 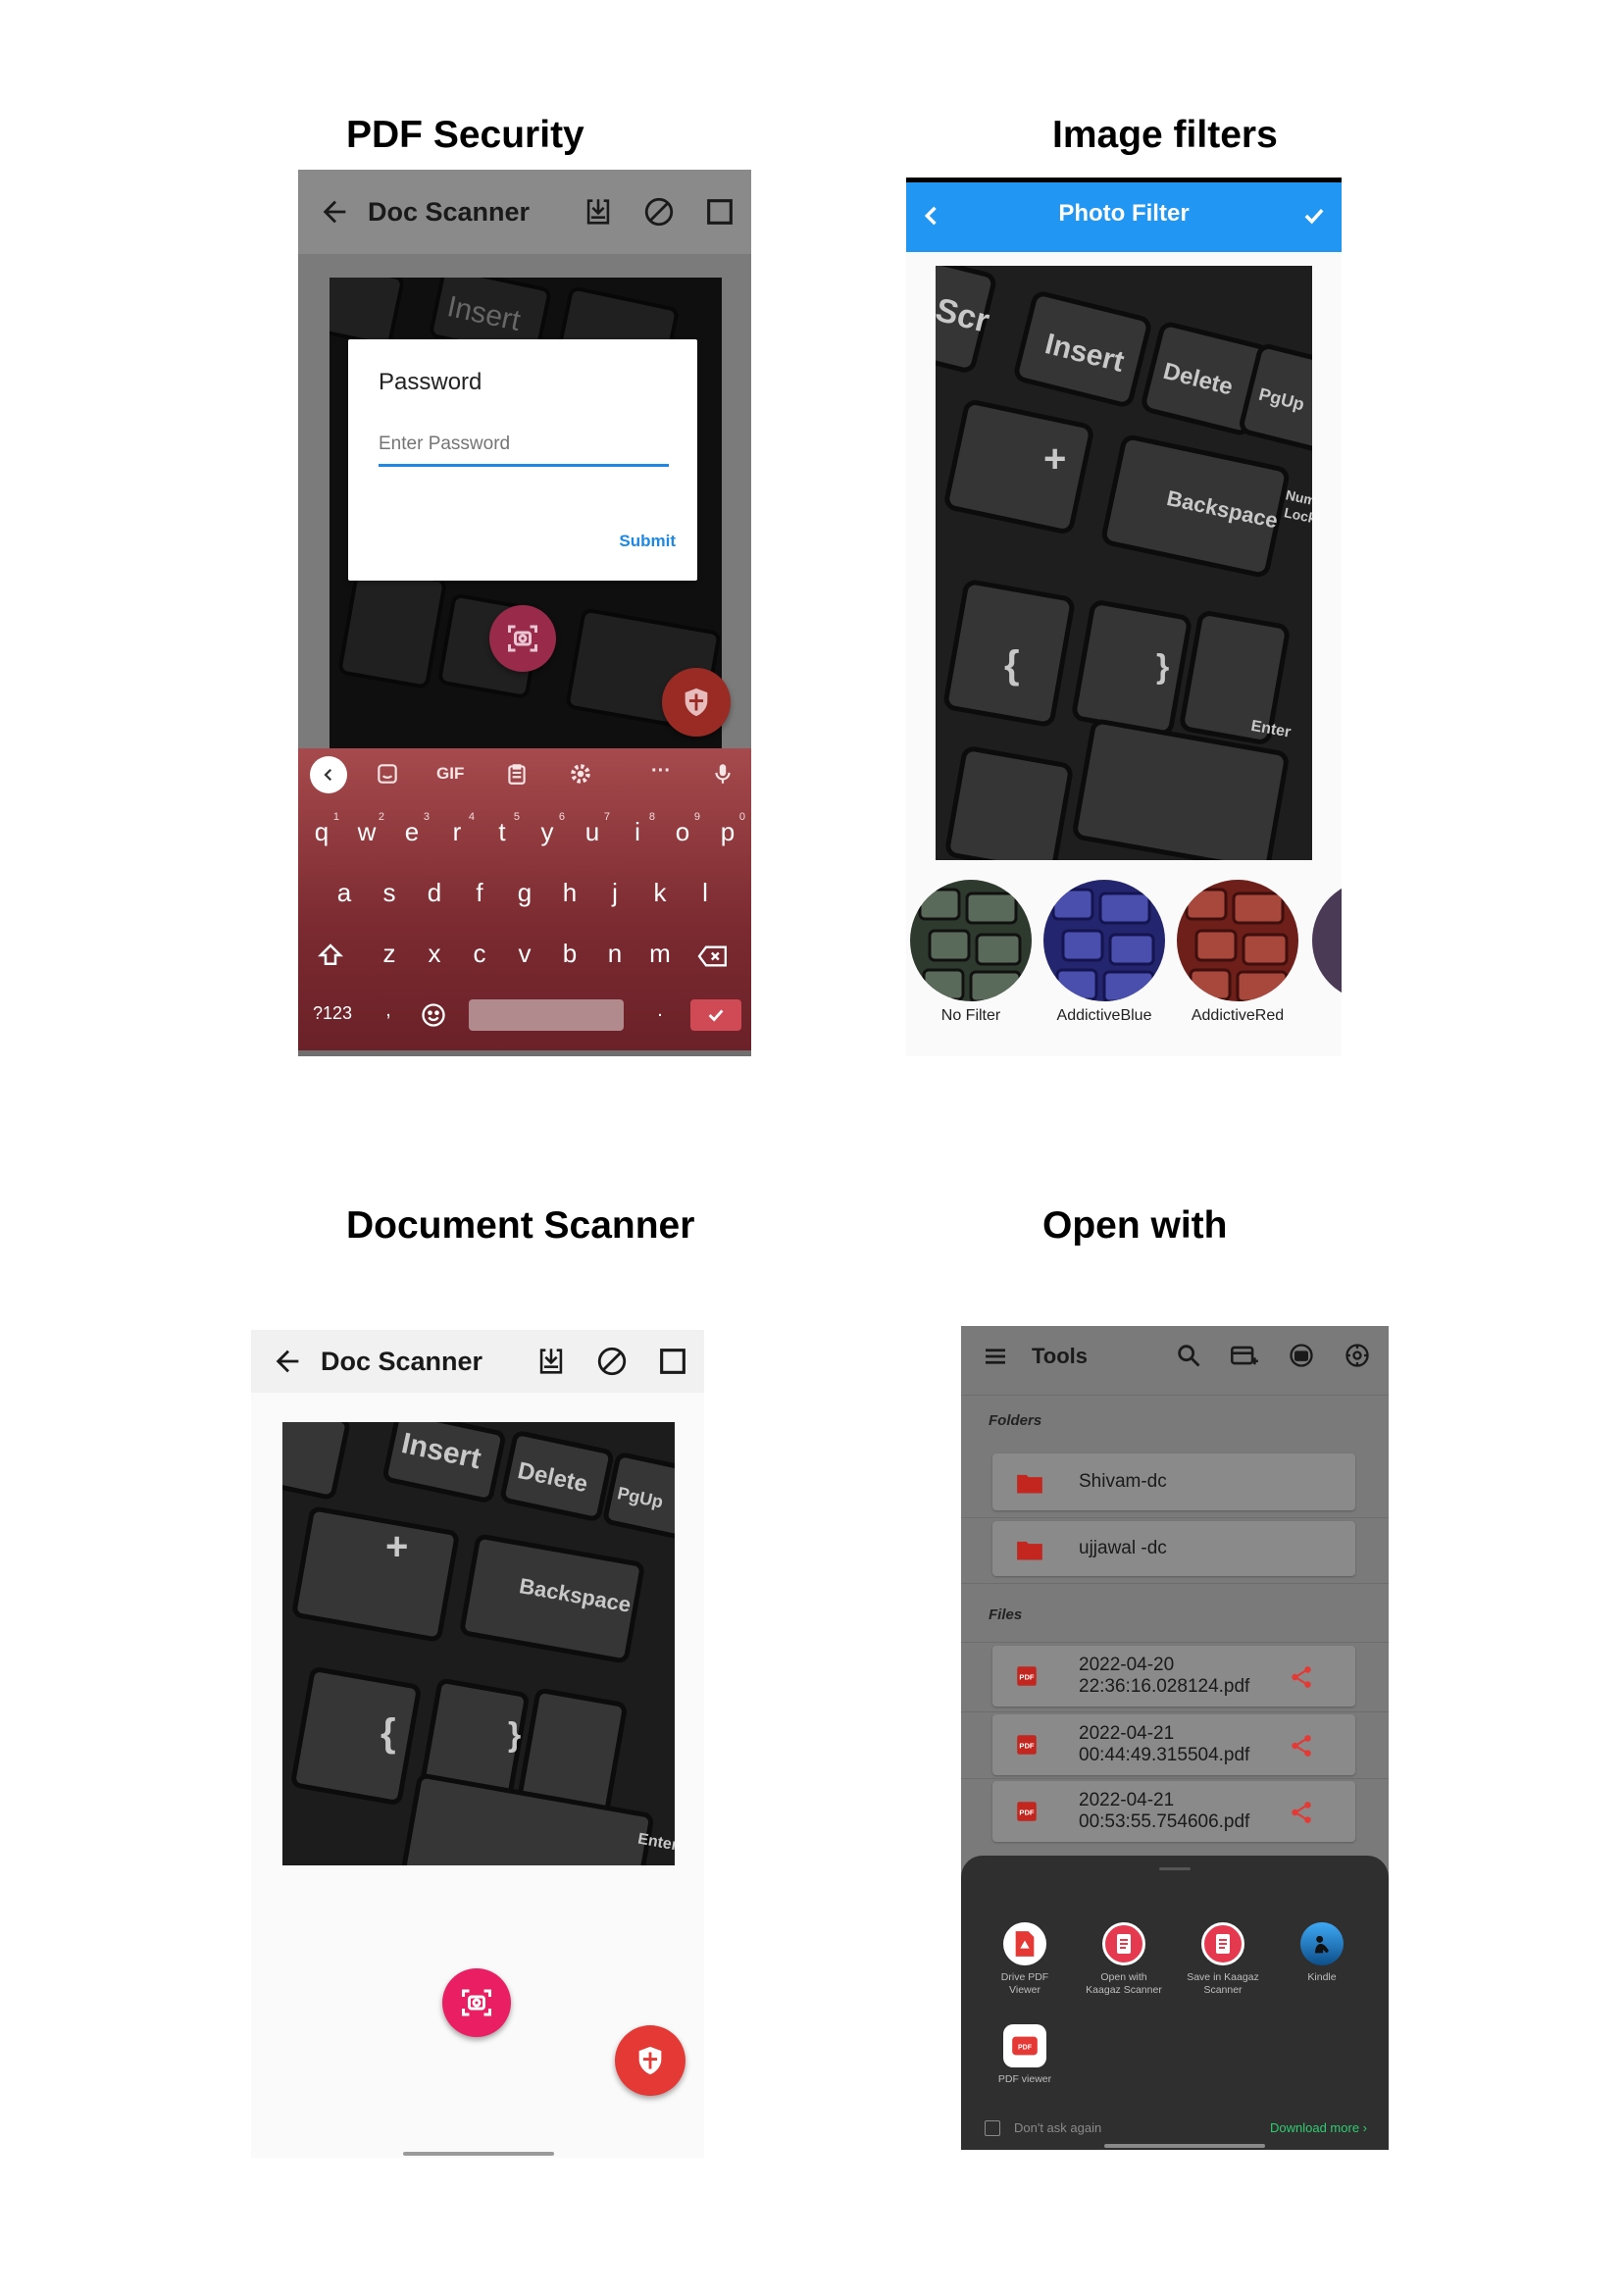 What do you see at coordinates (569, 954) in the screenshot?
I see `key-b: b` at bounding box center [569, 954].